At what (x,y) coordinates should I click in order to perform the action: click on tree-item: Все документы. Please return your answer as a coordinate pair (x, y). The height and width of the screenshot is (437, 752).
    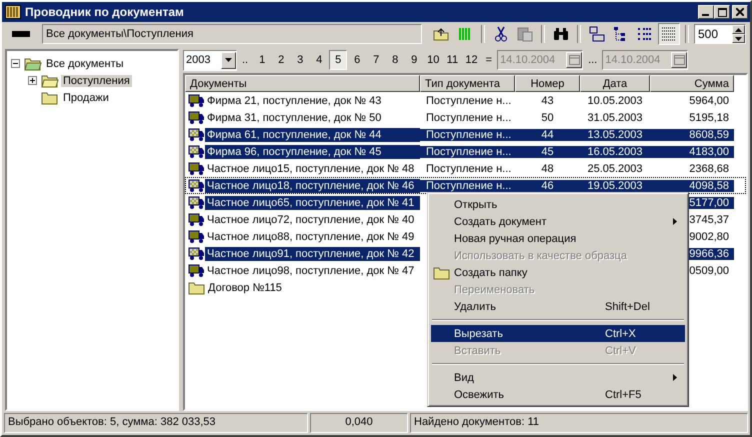
    Looking at the image, I should click on (85, 64).